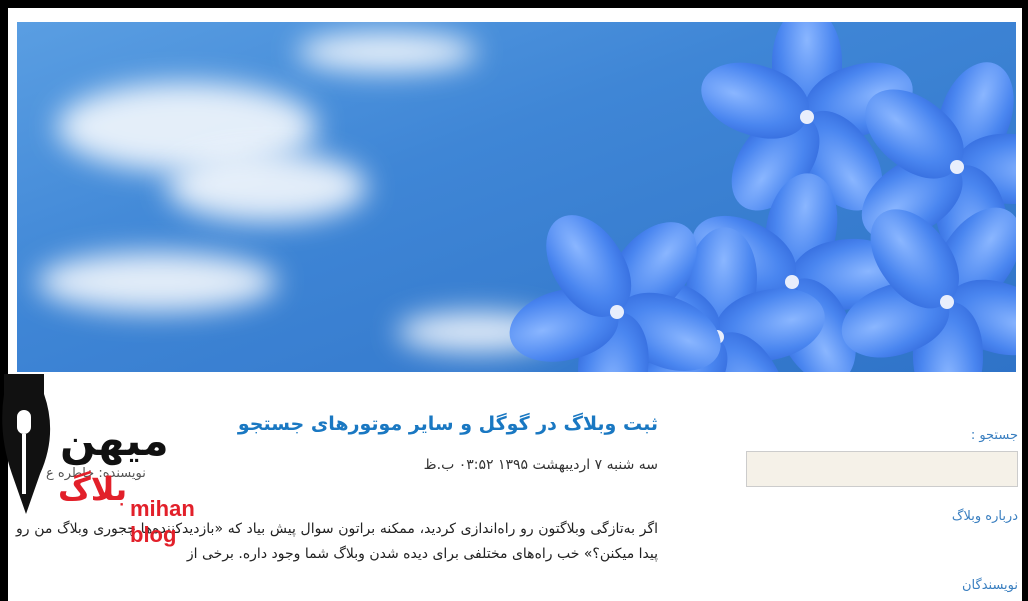 The width and height of the screenshot is (1028, 601). Describe the element at coordinates (877, 516) in the screenshot. I see `about-blog-link: درباره وبلاگ` at that location.